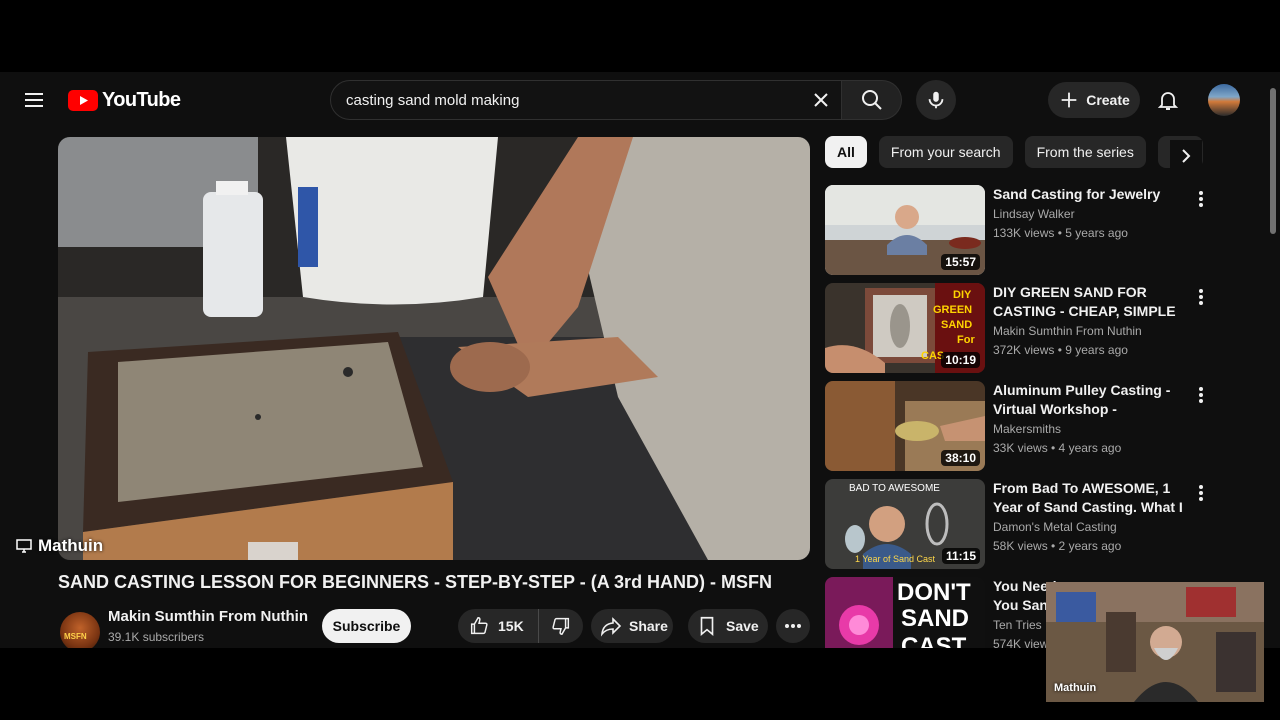 The height and width of the screenshot is (720, 1280). What do you see at coordinates (934, 592) in the screenshot?
I see `thumbnail-text: DON'T` at bounding box center [934, 592].